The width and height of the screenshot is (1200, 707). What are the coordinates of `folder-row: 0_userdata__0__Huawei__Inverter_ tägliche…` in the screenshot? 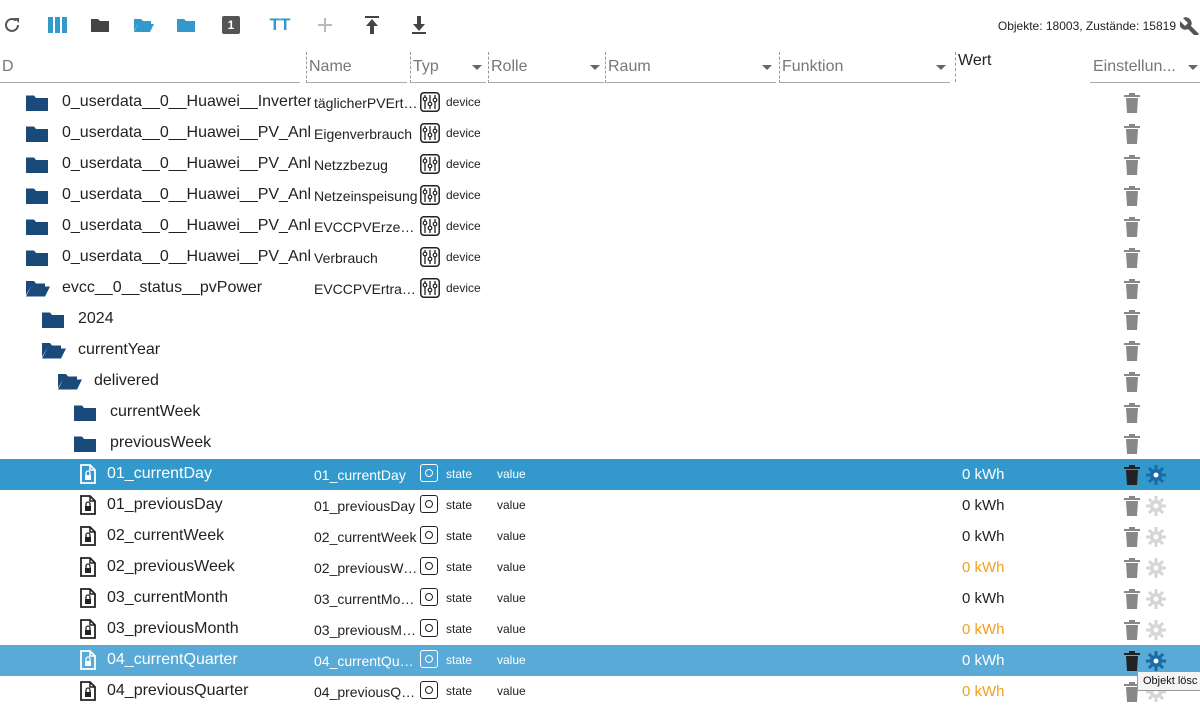 It's located at (600, 102).